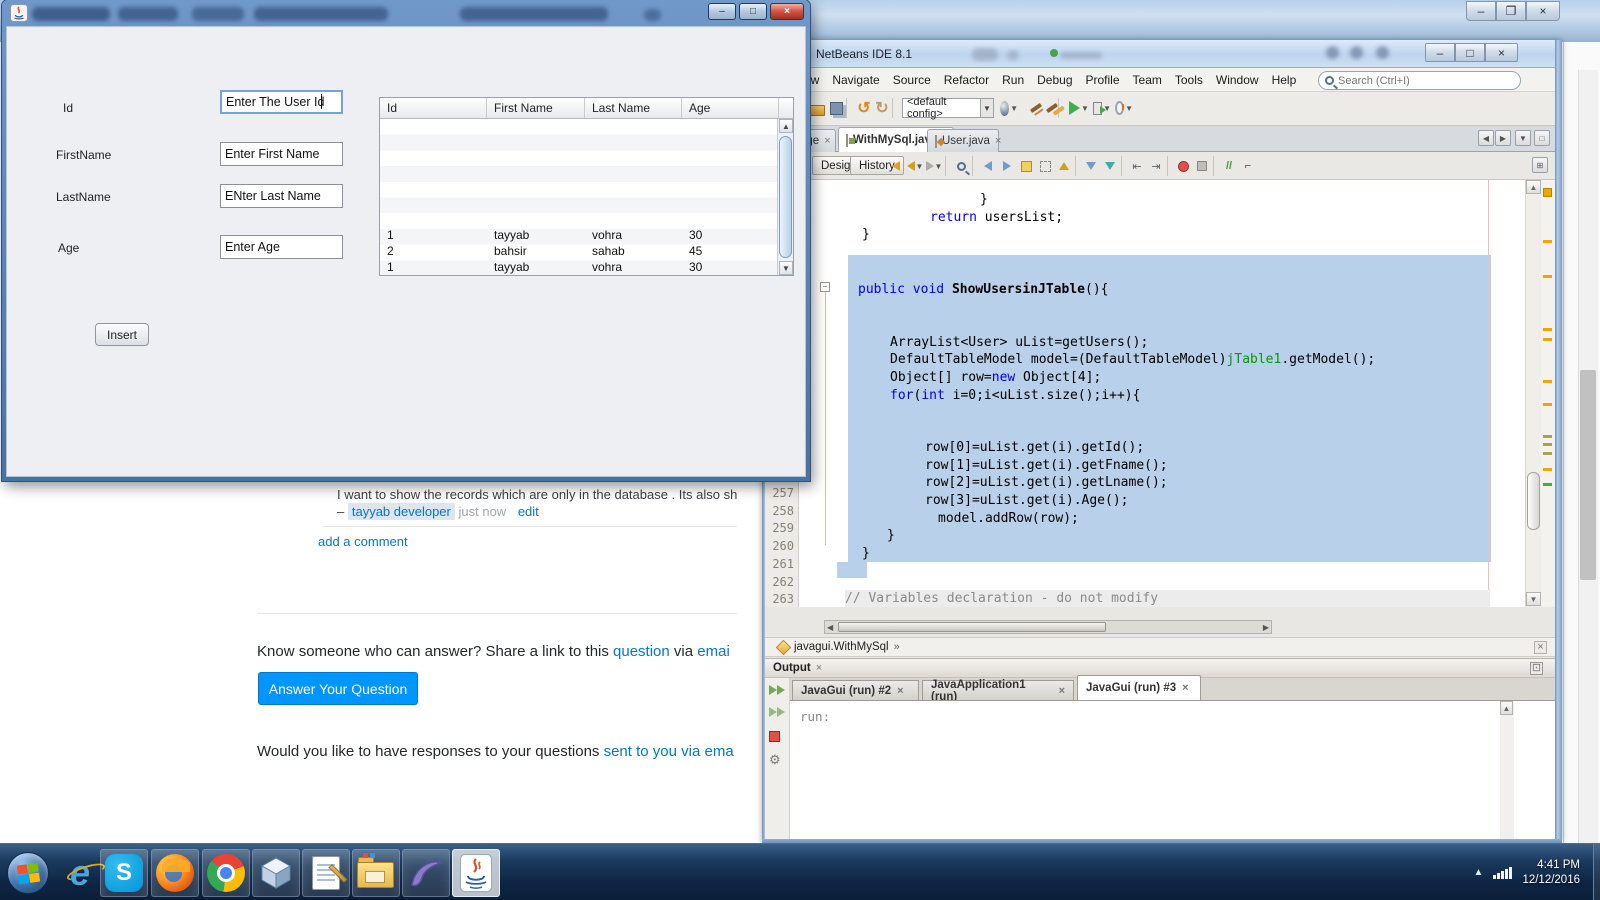  What do you see at coordinates (1158, 54) in the screenshot?
I see `netbeans-titlebar: NetBeans IDE 8.1 – □ ×` at bounding box center [1158, 54].